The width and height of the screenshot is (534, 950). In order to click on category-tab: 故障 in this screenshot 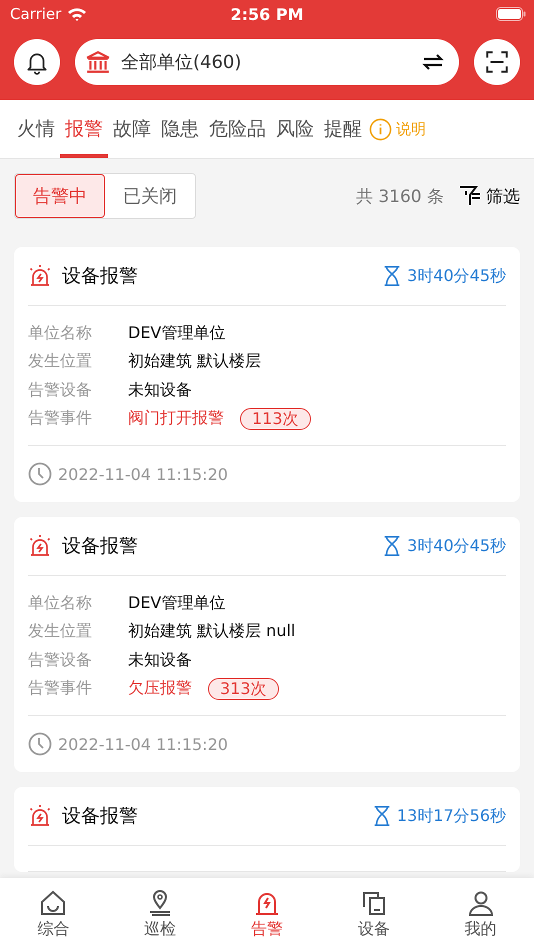, I will do `click(132, 129)`.